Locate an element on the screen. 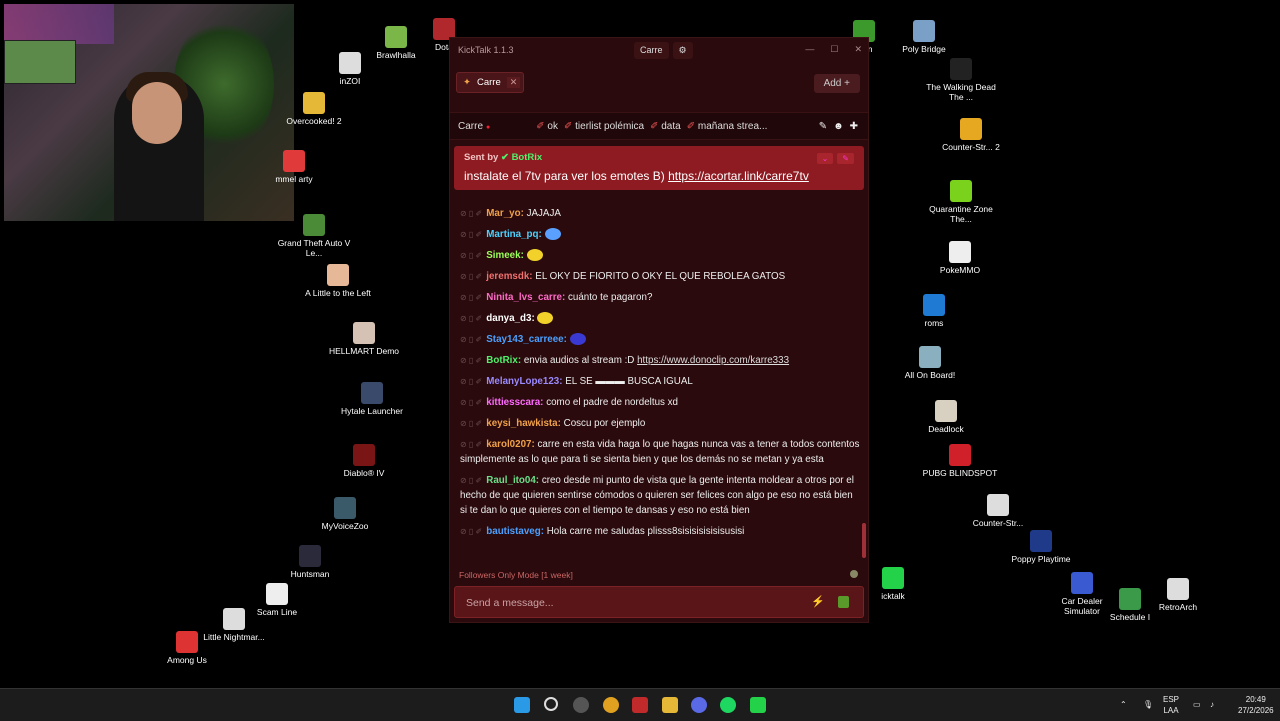  chat-username: kittiesscara: is located at coordinates (514, 402).